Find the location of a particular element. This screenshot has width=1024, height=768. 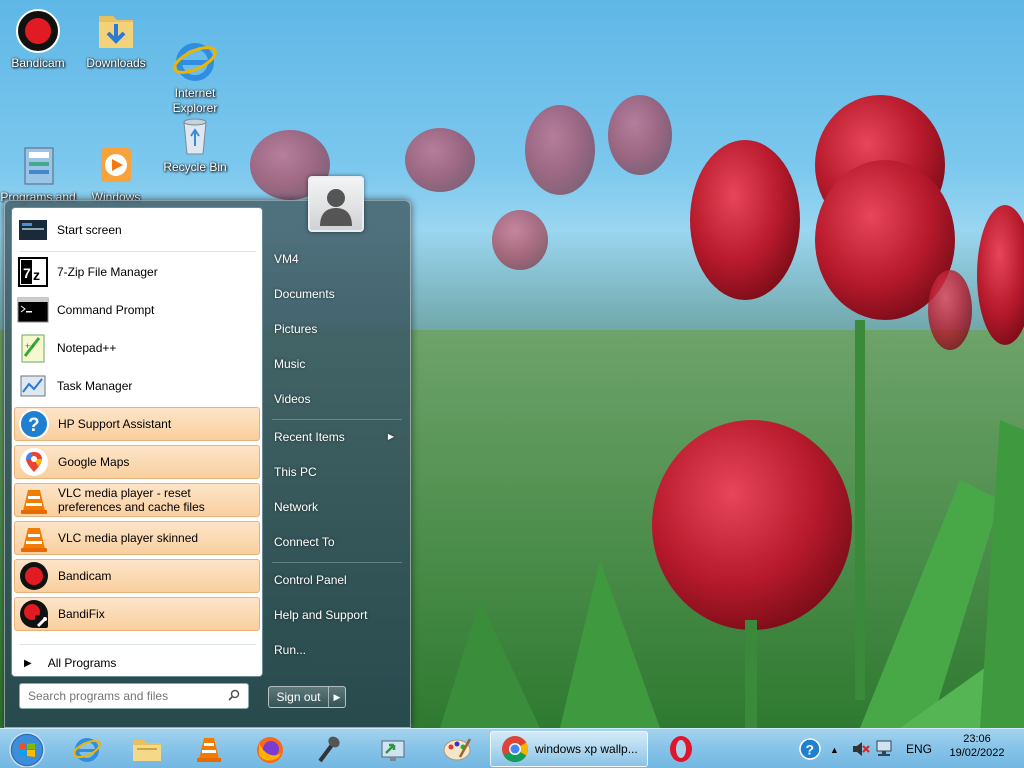

search-box is located at coordinates (134, 696).